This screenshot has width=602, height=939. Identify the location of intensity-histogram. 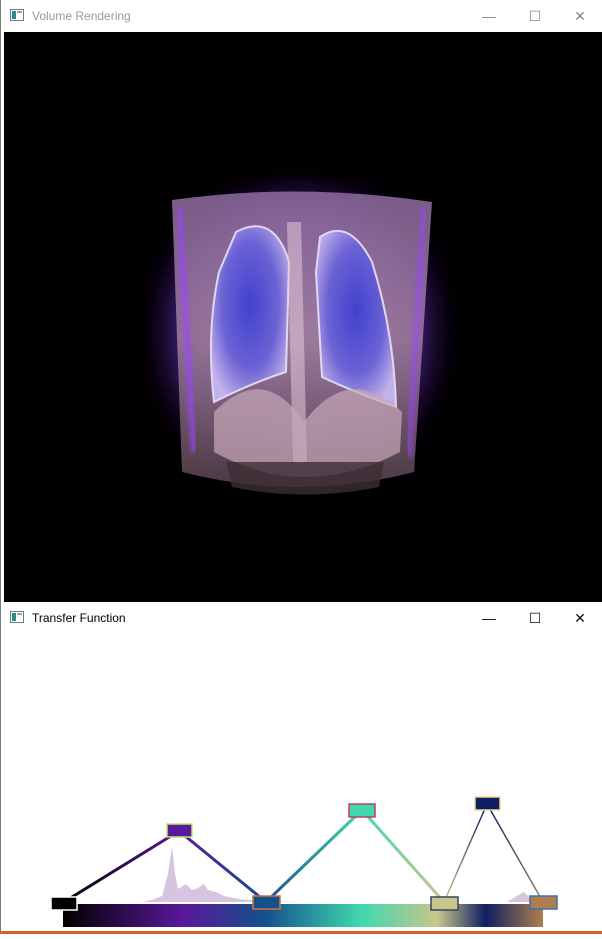
(342, 874).